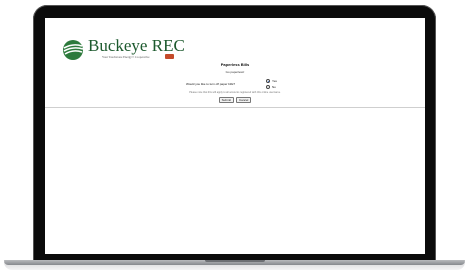 The height and width of the screenshot is (271, 469). Describe the element at coordinates (235, 100) in the screenshot. I see `form-actions: Submit Cancel` at that location.